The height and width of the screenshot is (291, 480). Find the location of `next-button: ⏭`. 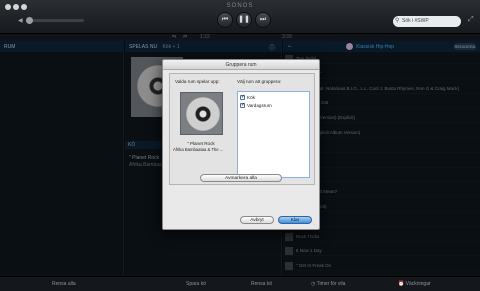

next-button: ⏭ is located at coordinates (263, 20).